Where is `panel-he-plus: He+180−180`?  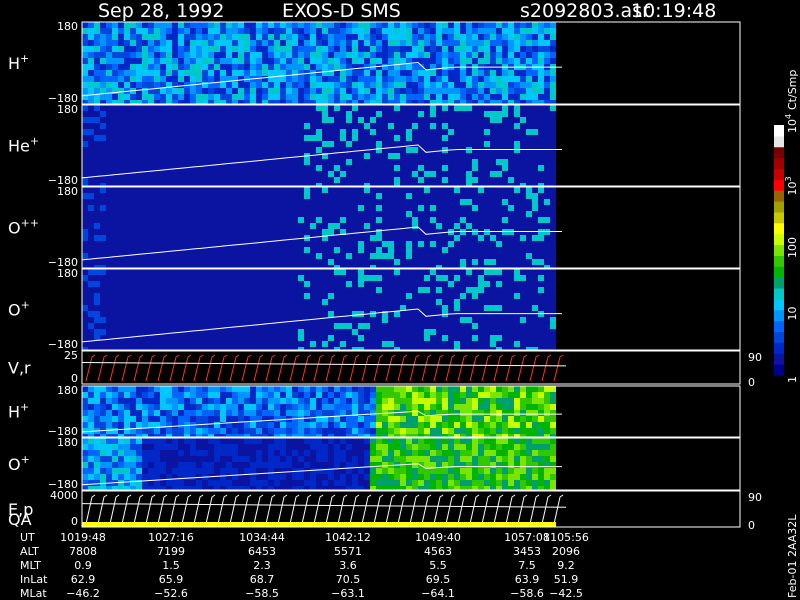
panel-he-plus: He+180−180 is located at coordinates (374, 145).